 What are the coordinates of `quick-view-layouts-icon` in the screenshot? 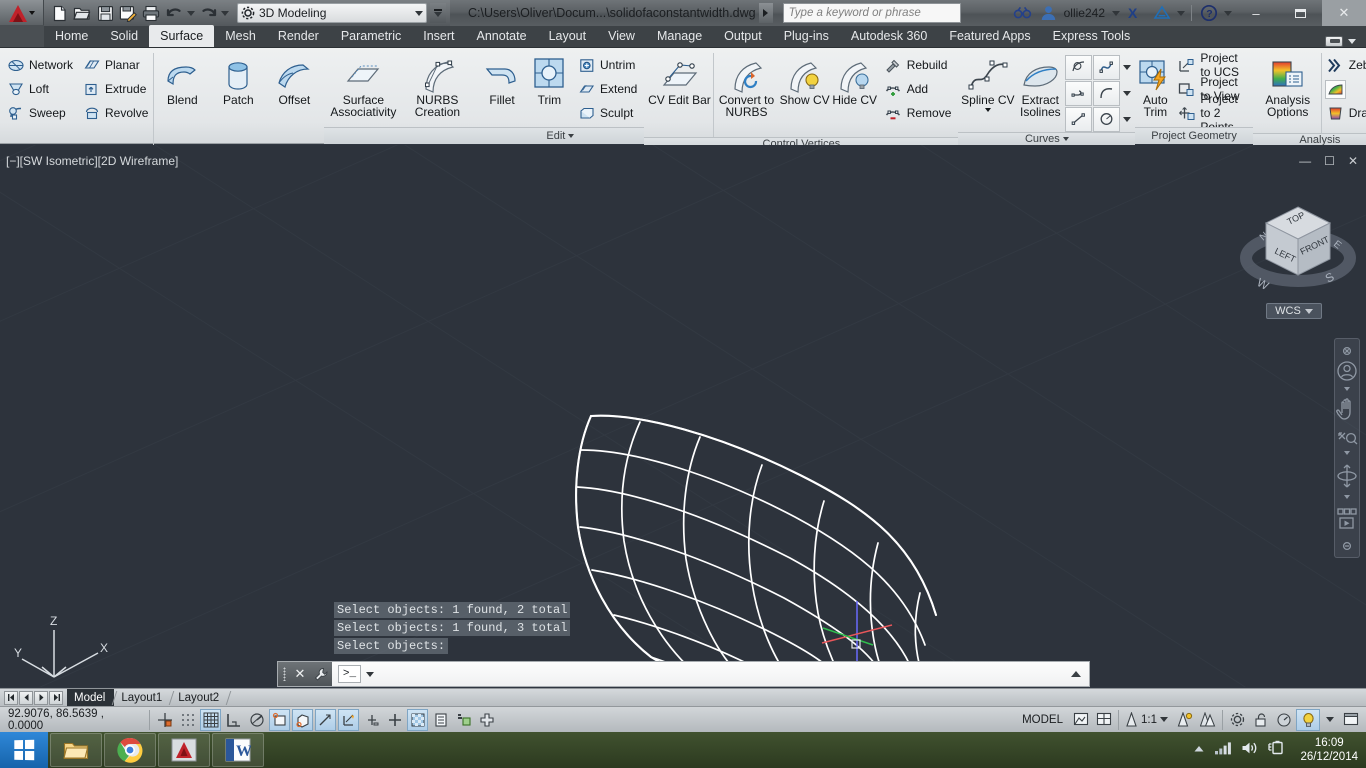 It's located at (1080, 720).